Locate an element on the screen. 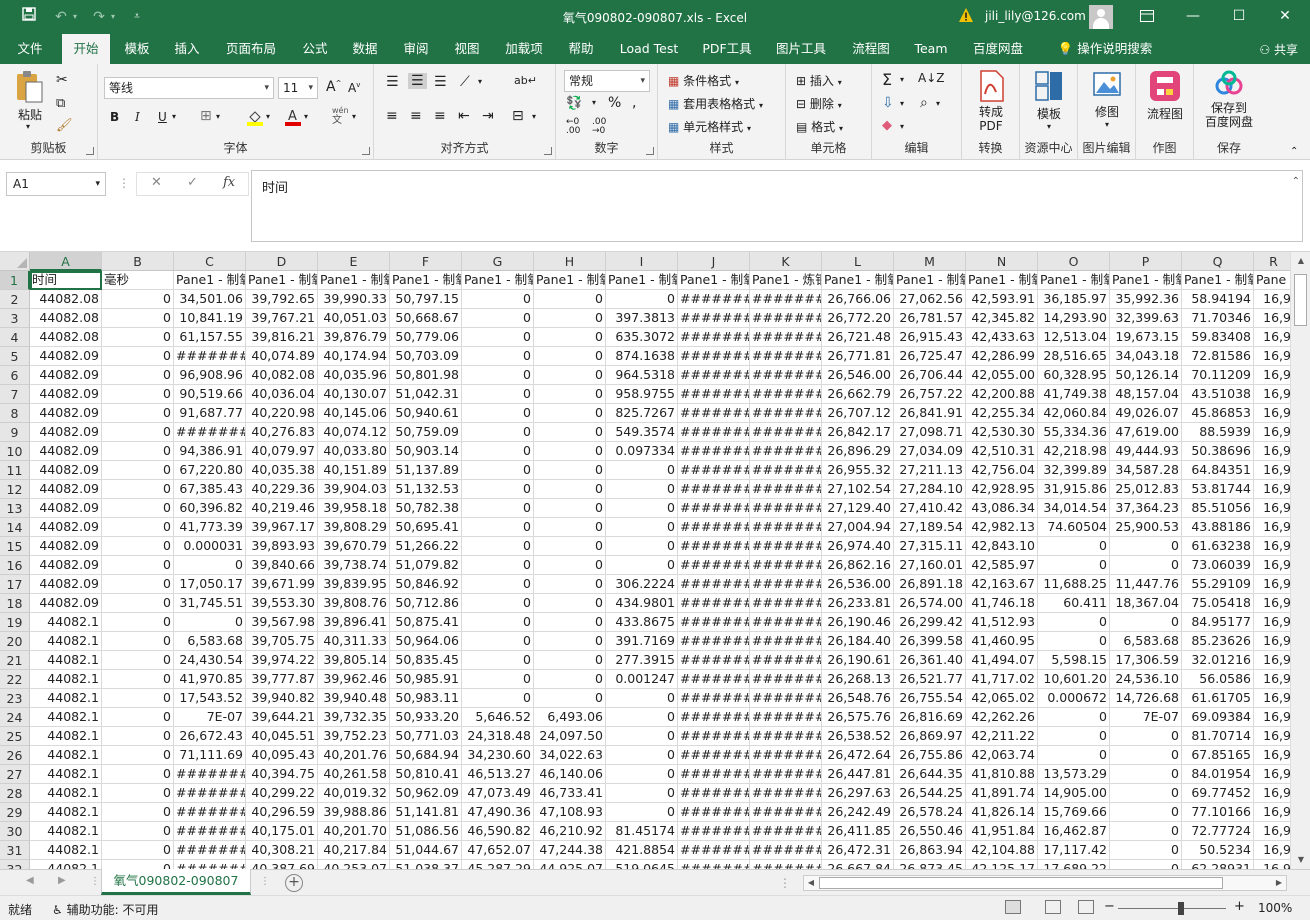 The height and width of the screenshot is (920, 1310). table-cell: 40,229.36 is located at coordinates (282, 489).